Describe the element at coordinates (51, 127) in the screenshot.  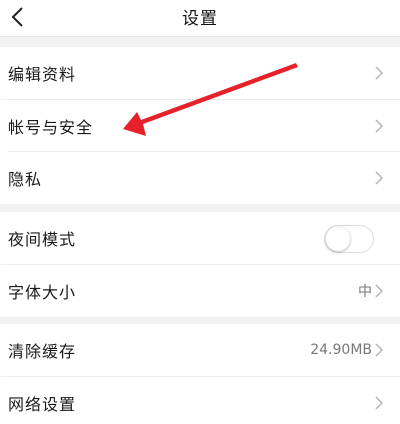
I see `row-label: 帐号与安全` at that location.